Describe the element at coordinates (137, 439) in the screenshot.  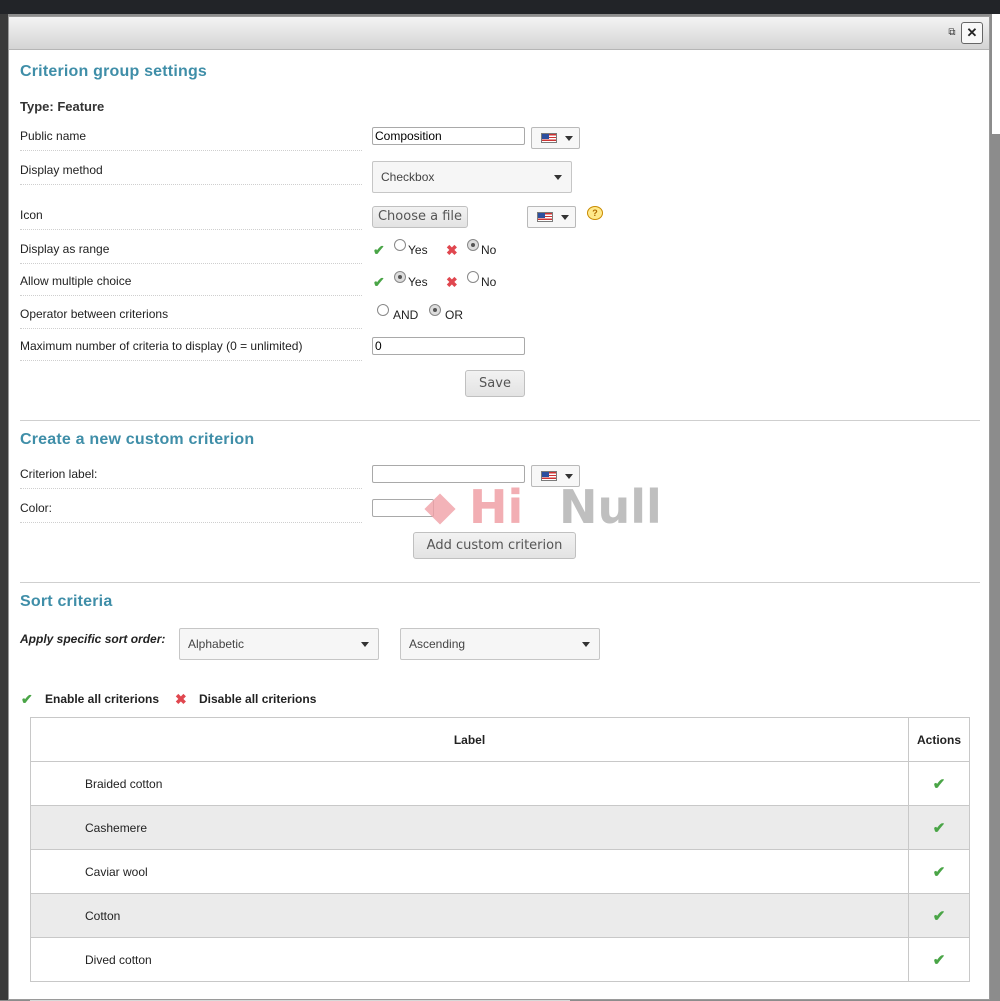
I see `custom-criterion-title: Create a new custom criterion` at that location.